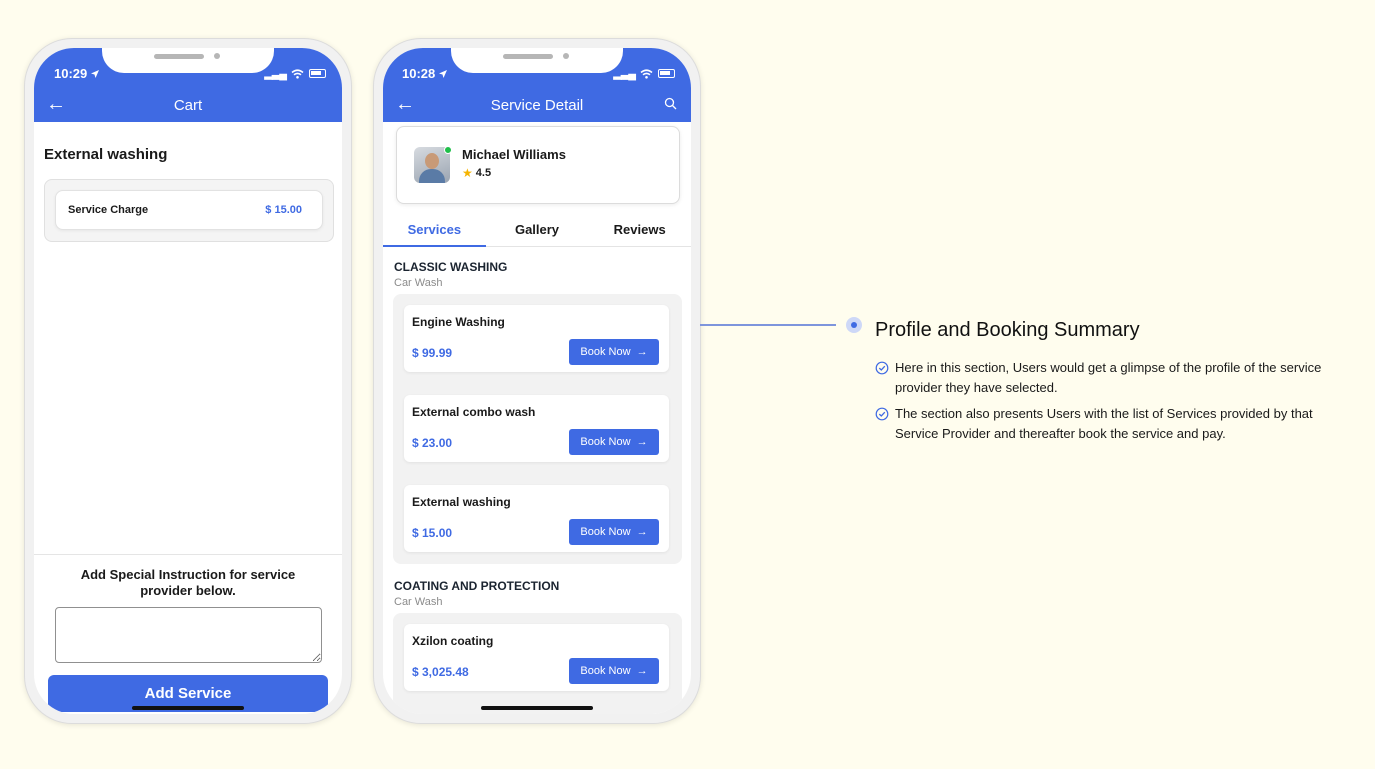 This screenshot has height=769, width=1375. I want to click on cart-navbar: ← Cart, so click(188, 105).